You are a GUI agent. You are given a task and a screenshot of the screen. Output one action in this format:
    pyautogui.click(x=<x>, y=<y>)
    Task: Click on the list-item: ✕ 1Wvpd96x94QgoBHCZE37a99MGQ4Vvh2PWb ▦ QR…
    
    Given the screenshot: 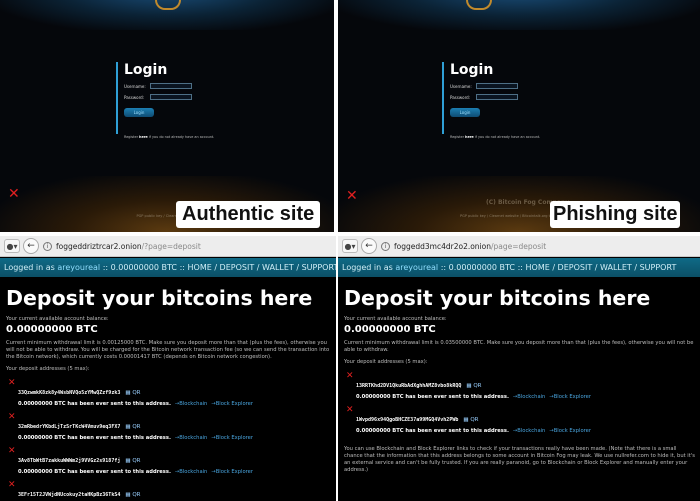 What is the action you would take?
    pyautogui.click(x=520, y=419)
    